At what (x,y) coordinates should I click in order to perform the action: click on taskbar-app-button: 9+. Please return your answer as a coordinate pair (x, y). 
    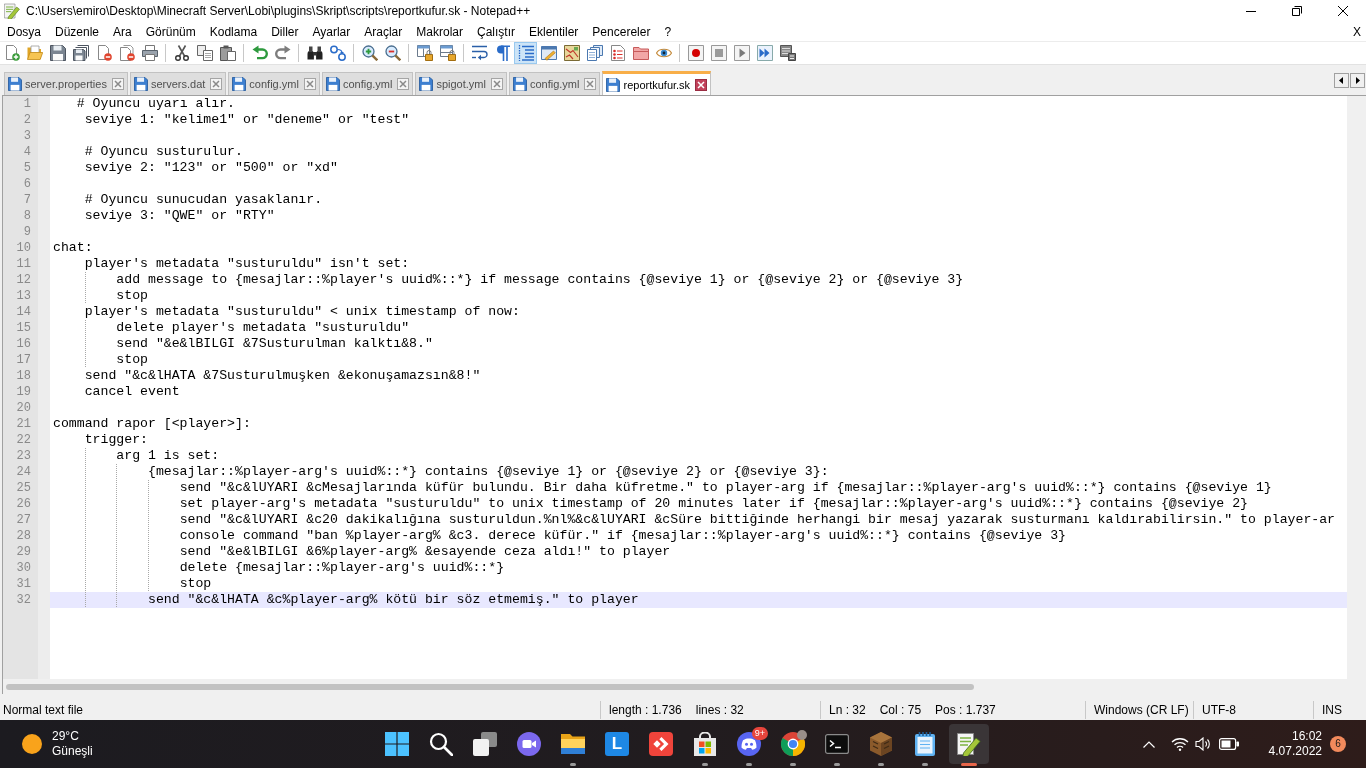
    Looking at the image, I should click on (749, 744).